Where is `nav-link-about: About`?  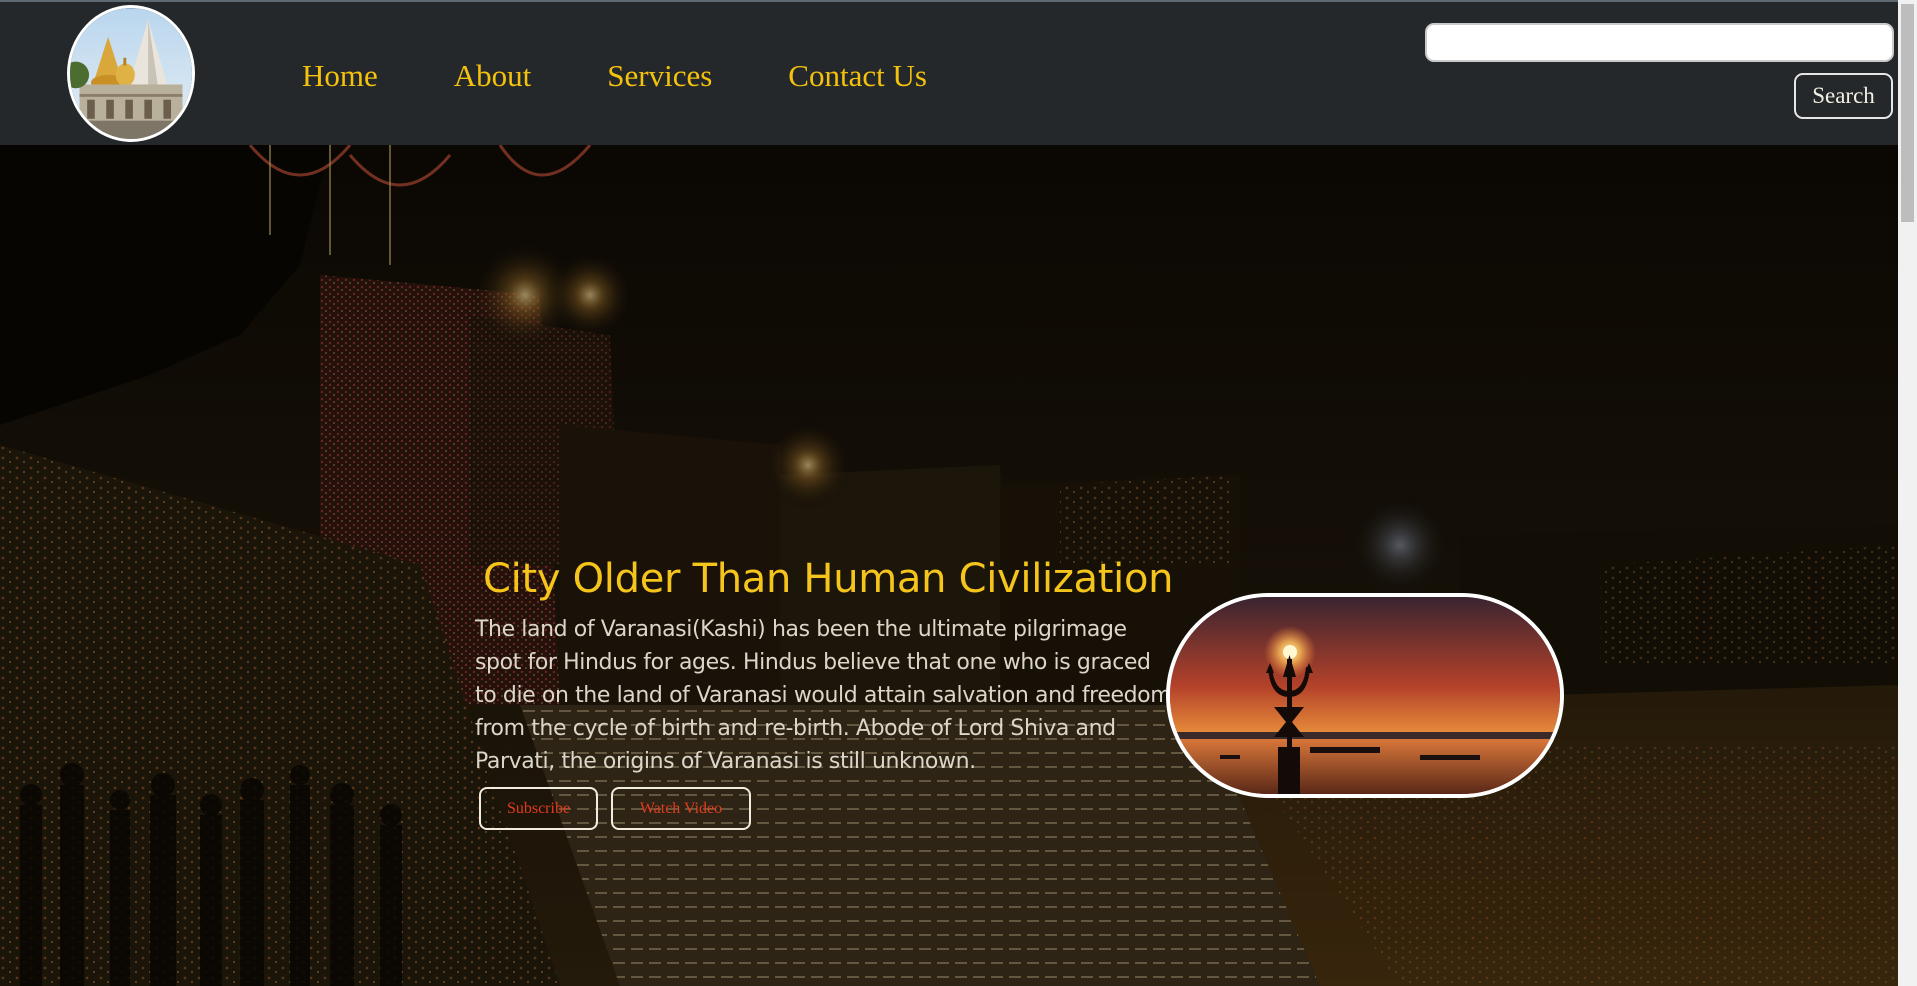
nav-link-about: About is located at coordinates (493, 75).